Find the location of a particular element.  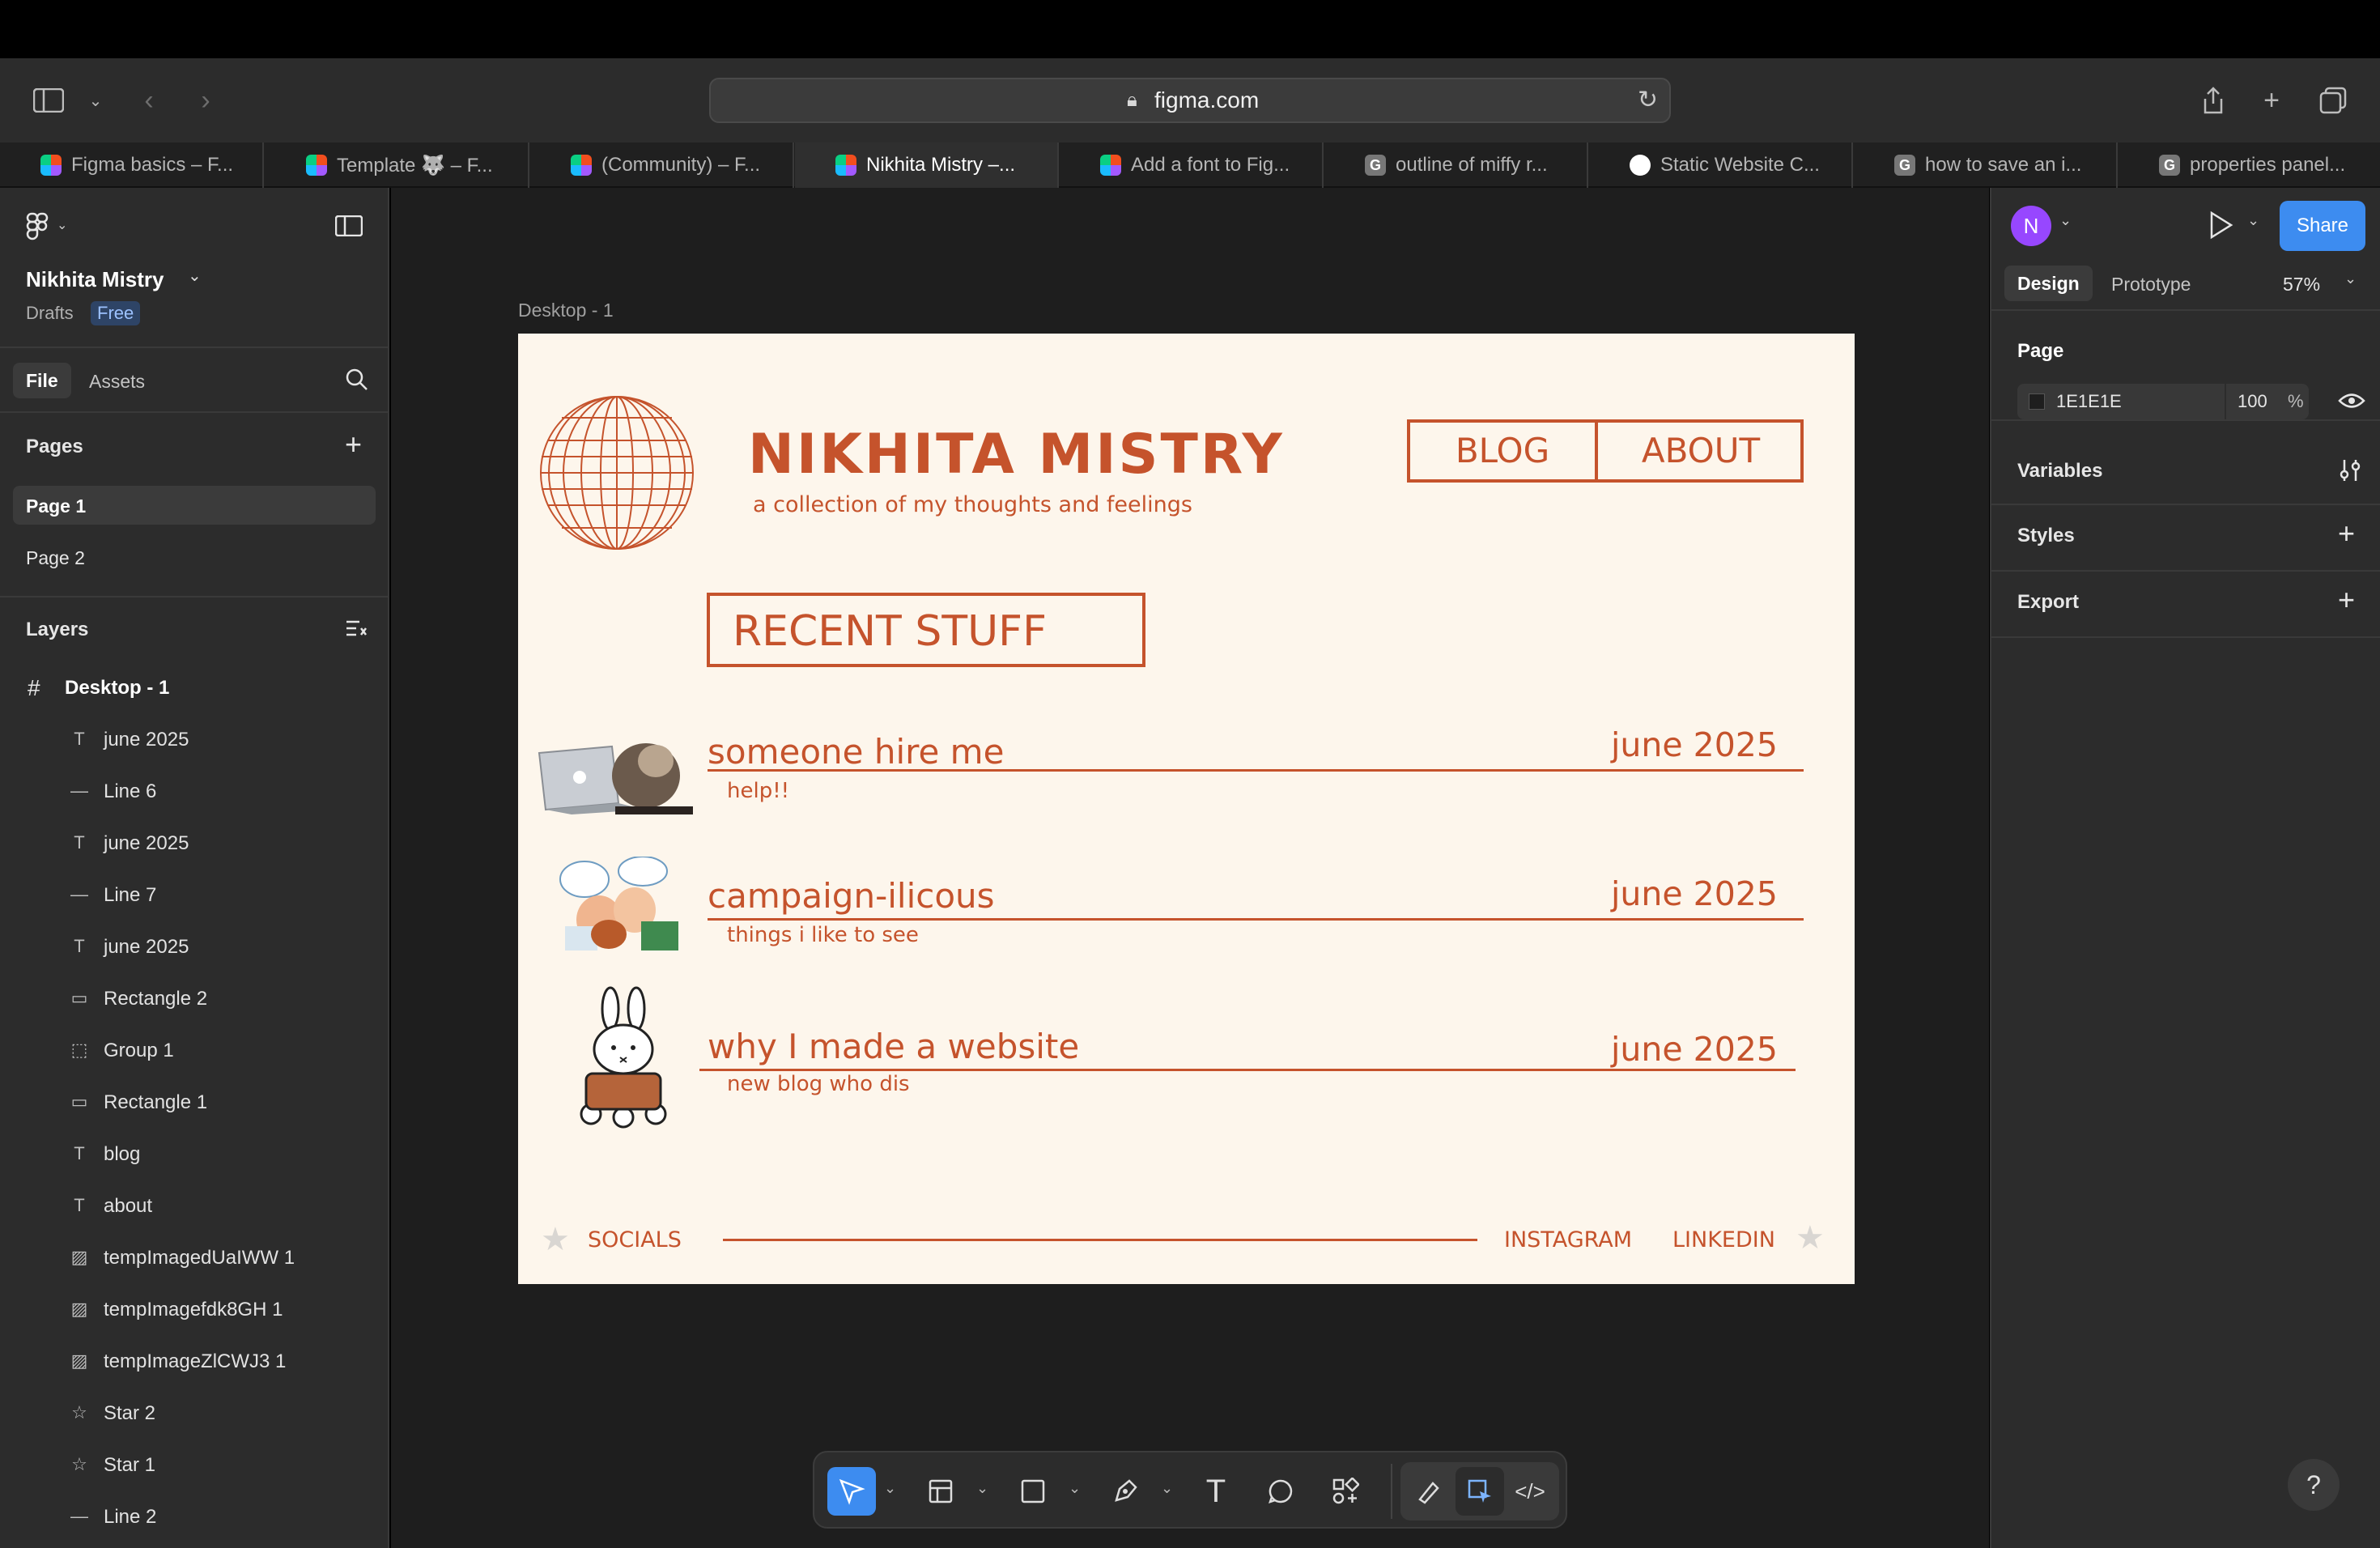

post-title: why I made a website is located at coordinates (893, 1047).